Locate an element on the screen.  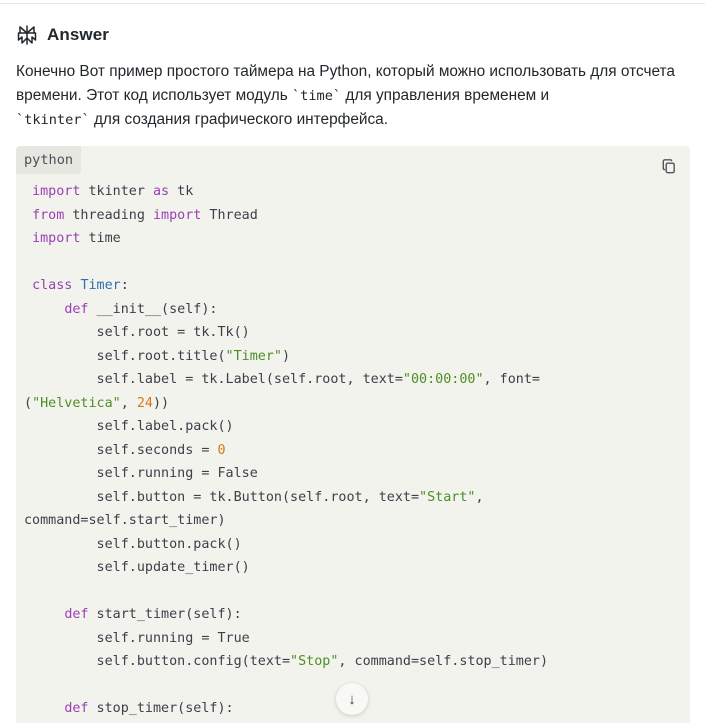
code-token: "Start" is located at coordinates (447, 497).